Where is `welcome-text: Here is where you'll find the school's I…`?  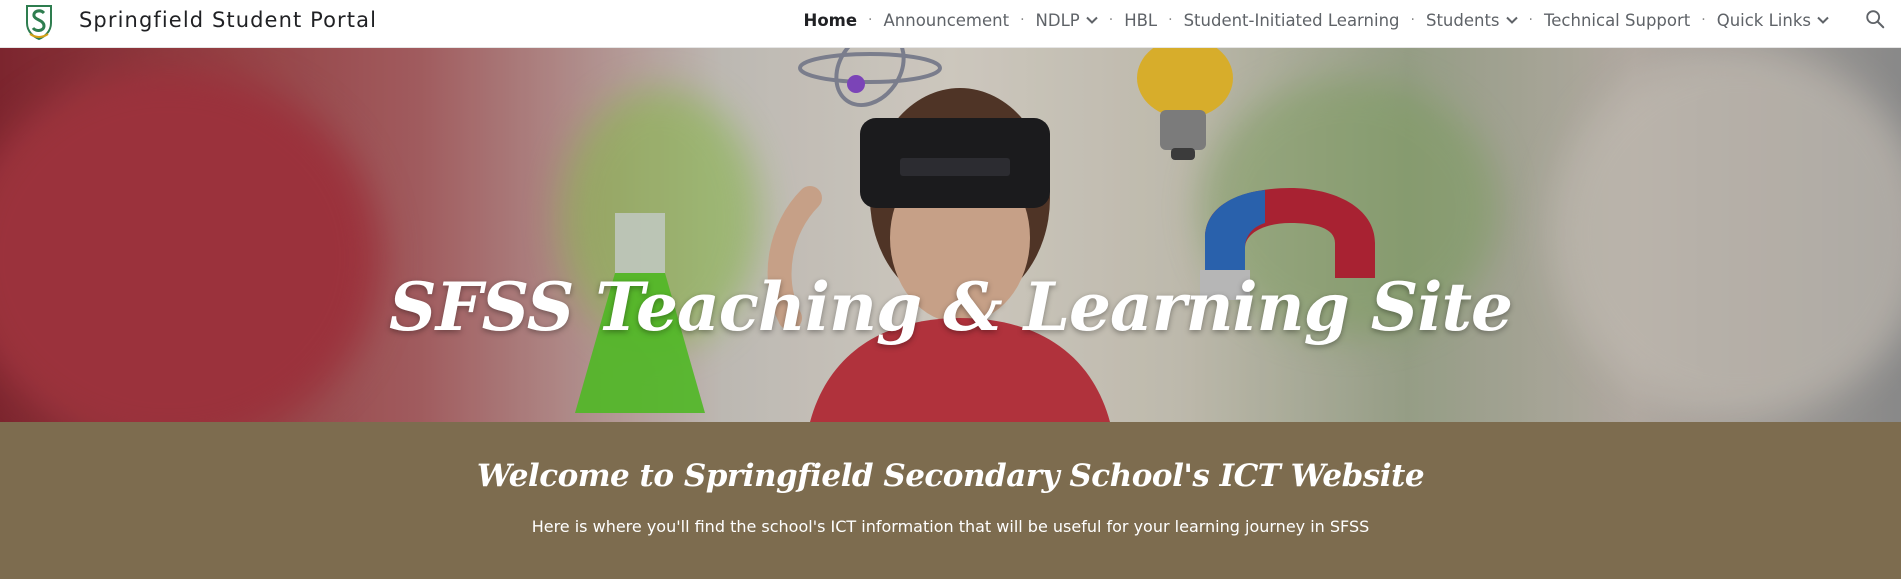
welcome-text: Here is where you'll find the school's I… is located at coordinates (950, 526).